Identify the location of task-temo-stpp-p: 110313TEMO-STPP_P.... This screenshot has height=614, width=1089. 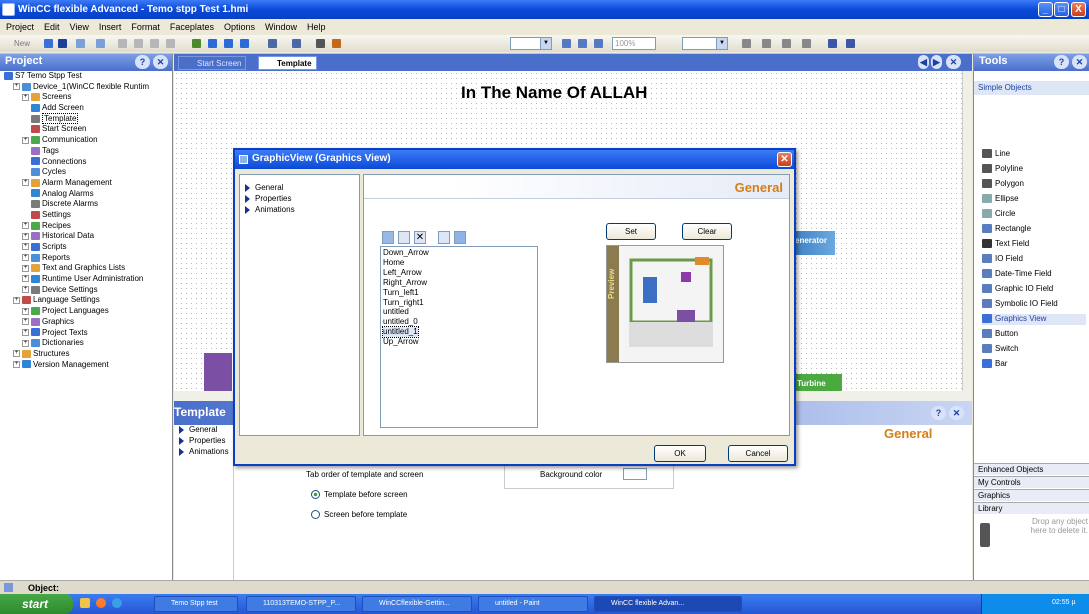
(301, 604).